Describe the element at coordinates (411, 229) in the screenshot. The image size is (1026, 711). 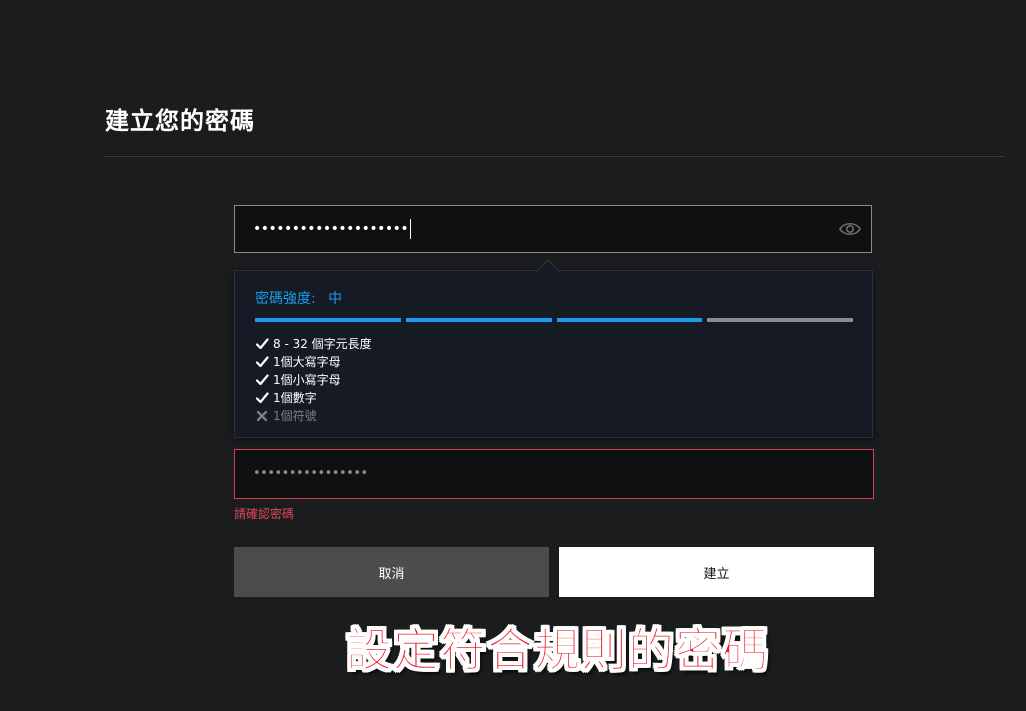
I see `text-caret` at that location.